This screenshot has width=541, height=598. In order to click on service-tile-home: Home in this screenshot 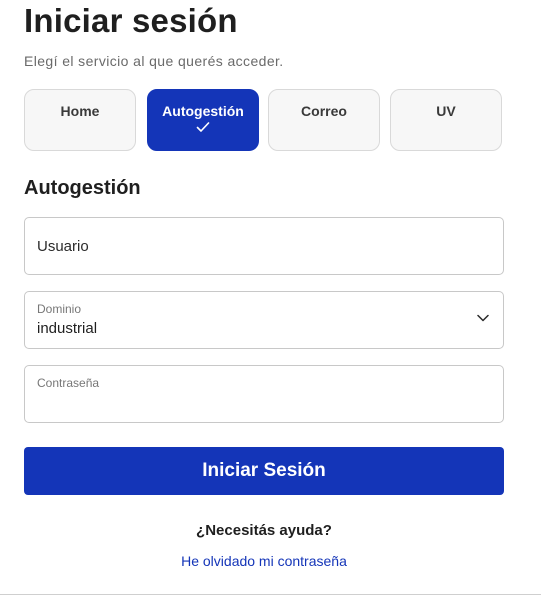, I will do `click(80, 120)`.